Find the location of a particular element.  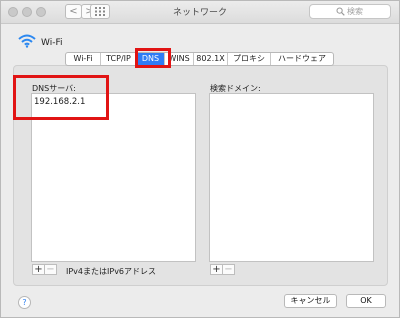

tab-proxy: プロキシ is located at coordinates (249, 59).